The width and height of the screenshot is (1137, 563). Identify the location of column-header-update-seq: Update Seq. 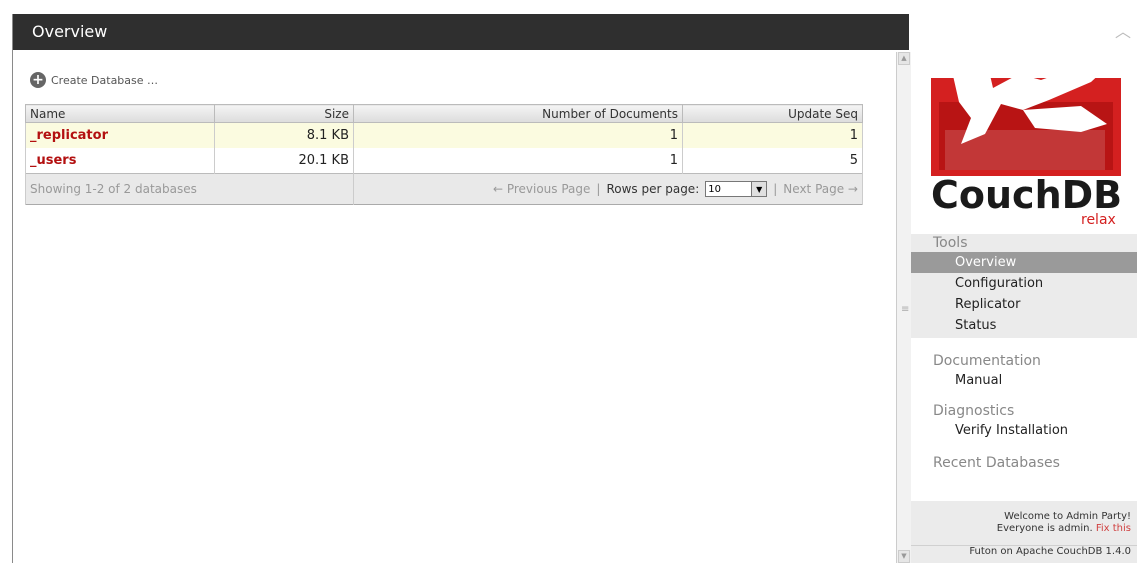
(772, 113).